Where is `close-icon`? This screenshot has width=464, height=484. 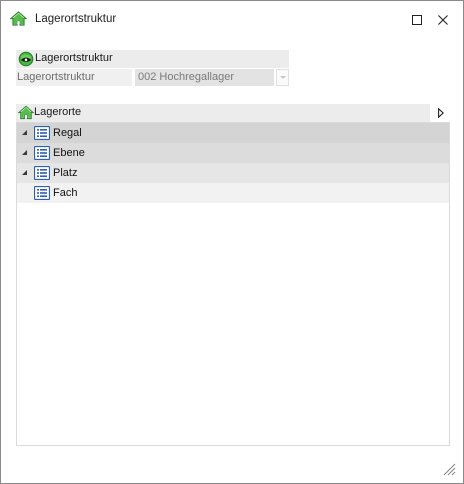
close-icon is located at coordinates (443, 20).